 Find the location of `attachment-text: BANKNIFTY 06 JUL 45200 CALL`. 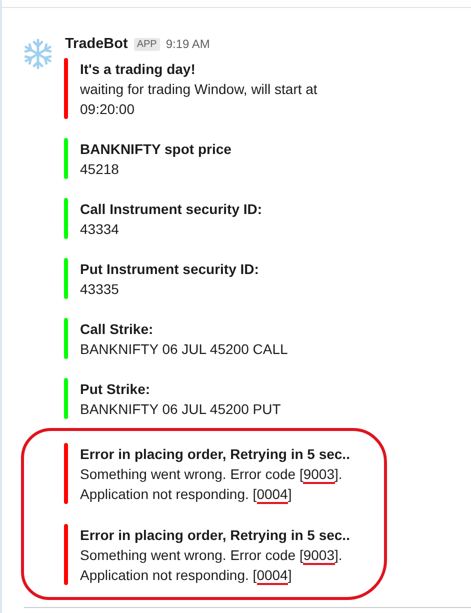

attachment-text: BANKNIFTY 06 JUL 45200 CALL is located at coordinates (184, 349).